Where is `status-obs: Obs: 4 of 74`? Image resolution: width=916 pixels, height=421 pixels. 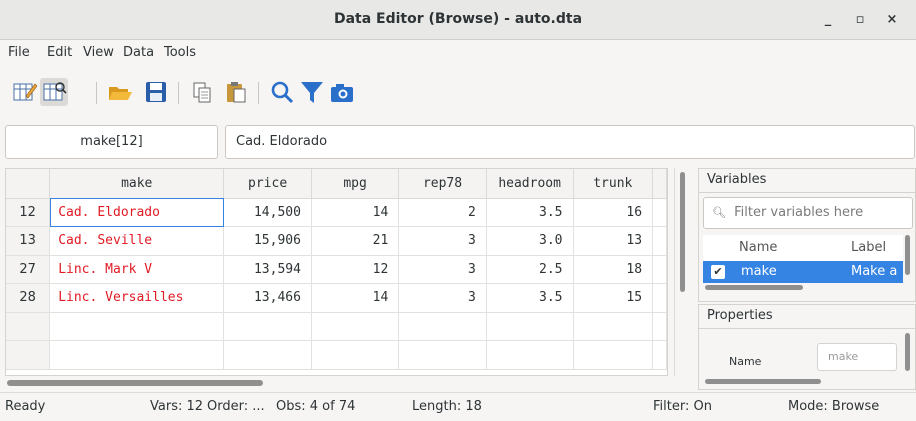 status-obs: Obs: 4 of 74 is located at coordinates (316, 406).